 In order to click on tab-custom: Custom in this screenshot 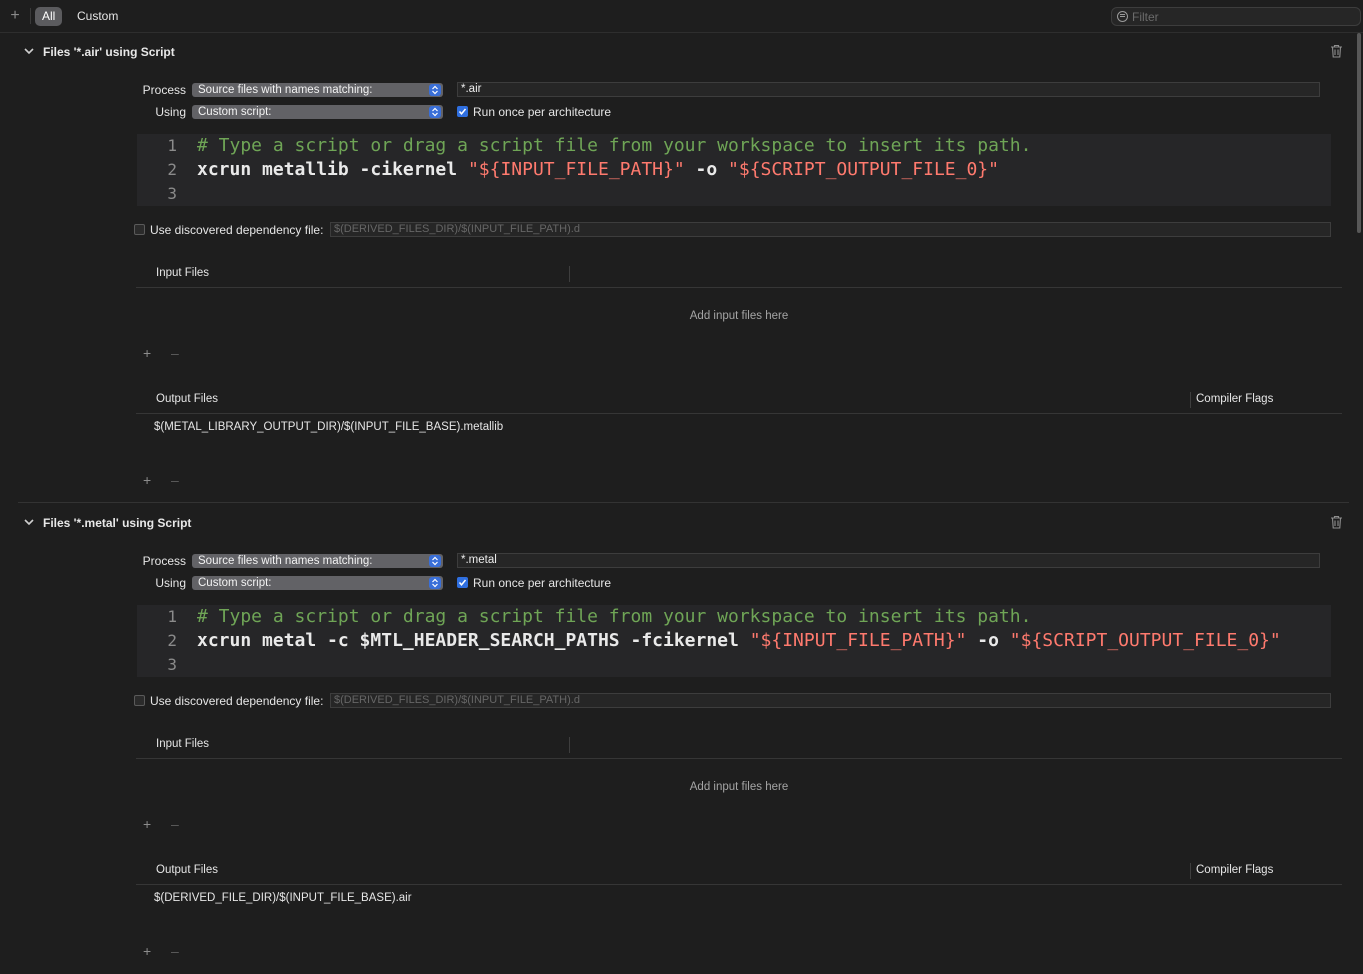, I will do `click(97, 16)`.